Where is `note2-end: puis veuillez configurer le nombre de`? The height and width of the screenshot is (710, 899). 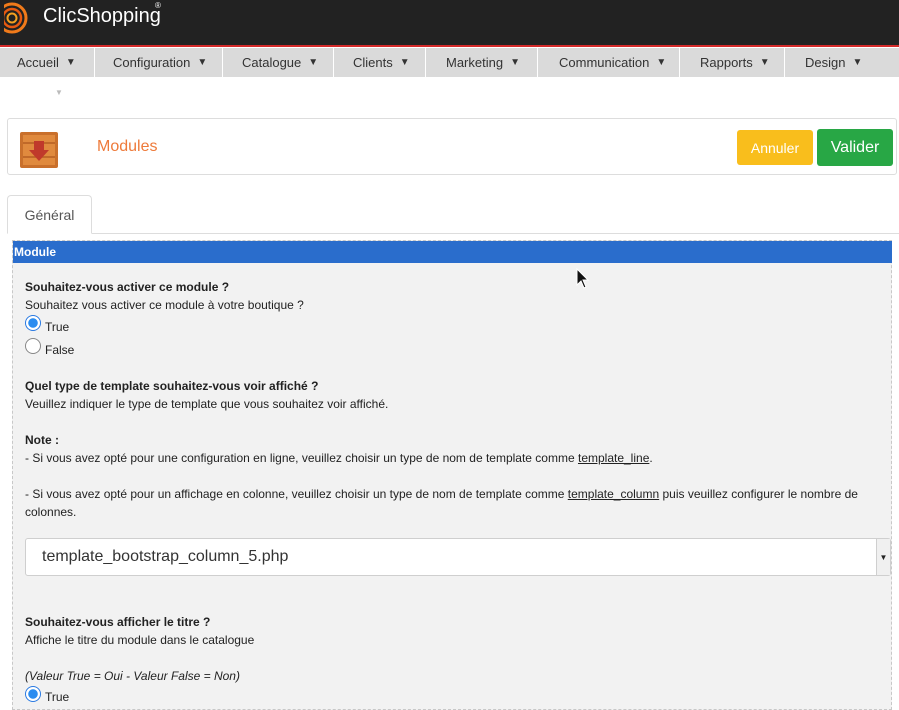 note2-end: puis veuillez configurer le nombre de is located at coordinates (758, 494).